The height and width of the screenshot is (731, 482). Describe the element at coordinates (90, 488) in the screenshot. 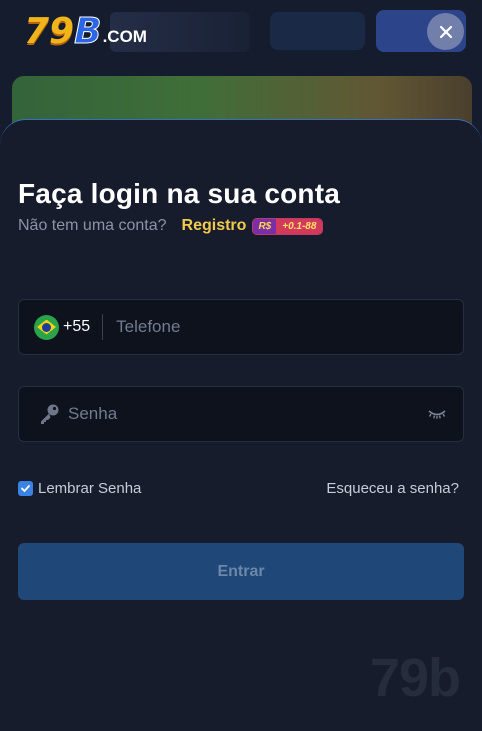

I see `remember-label: Lembrar Senha` at that location.